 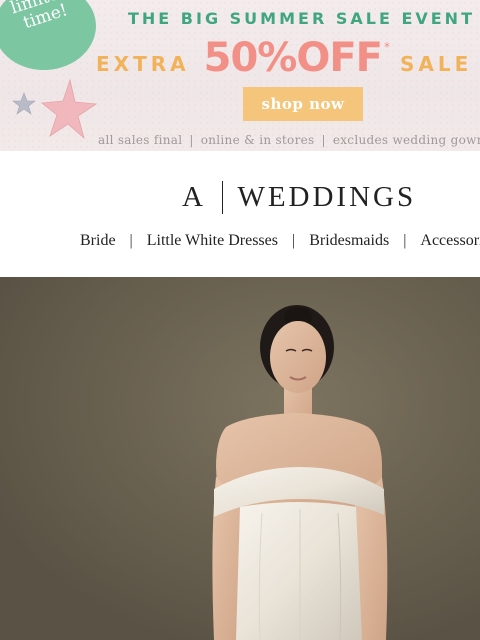 I want to click on fine-print-item: all sales final, so click(x=140, y=140).